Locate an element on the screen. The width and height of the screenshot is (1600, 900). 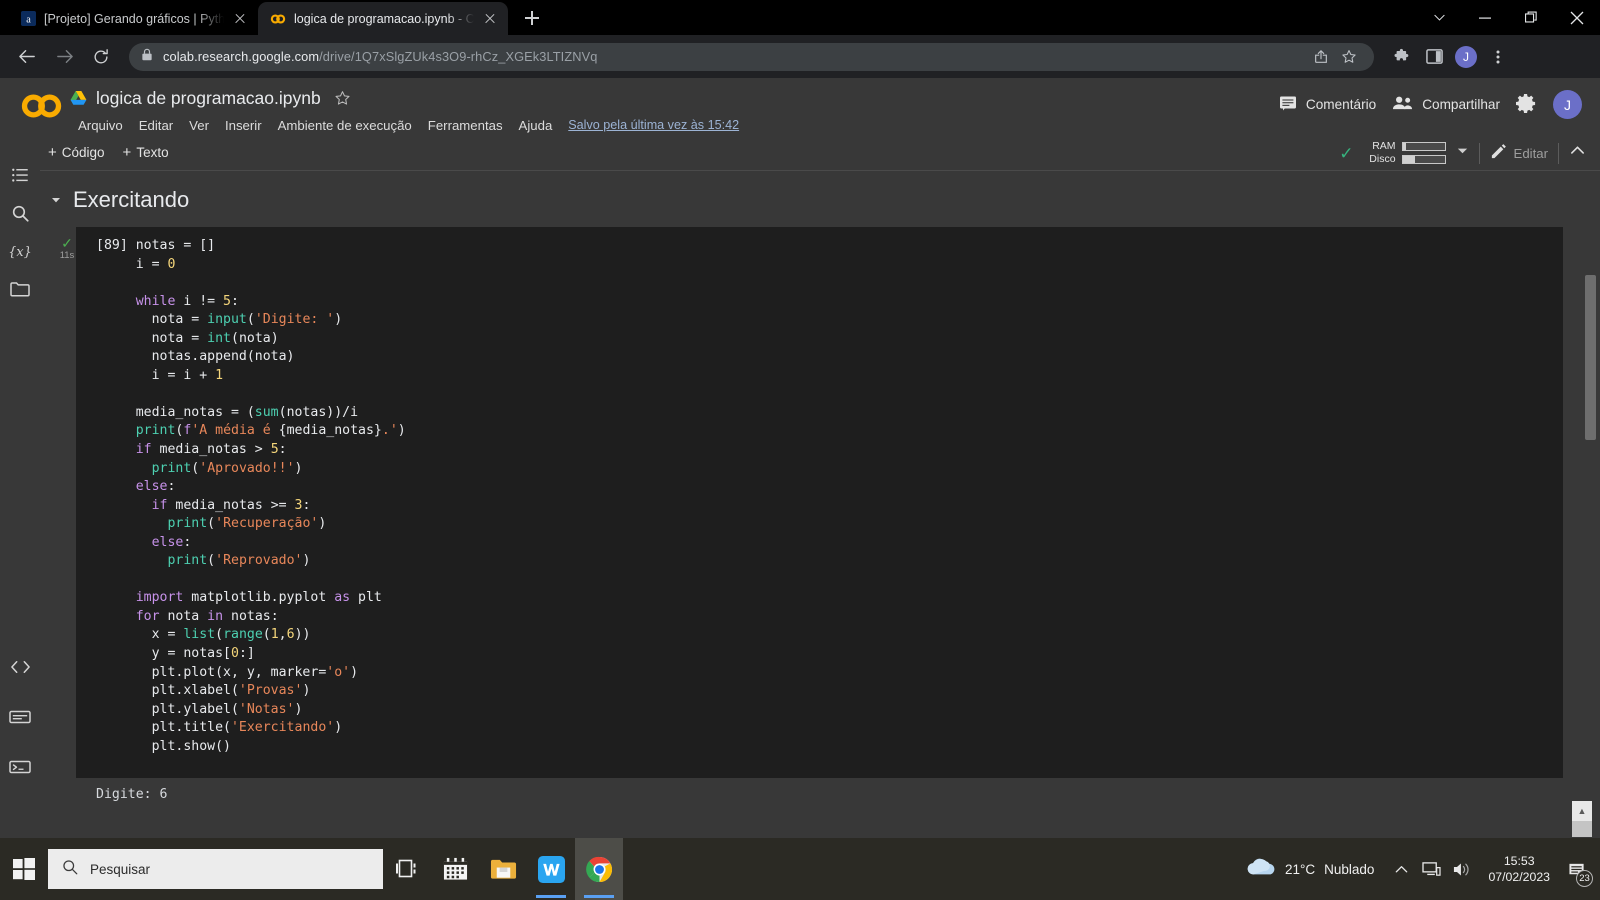
menu-ver: Ver is located at coordinates (199, 125).